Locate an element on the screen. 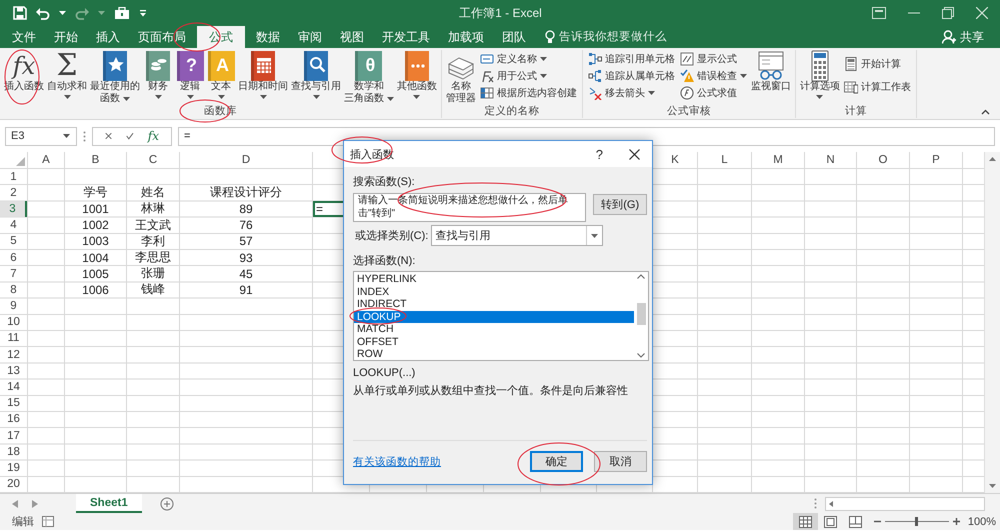 Image resolution: width=1000 pixels, height=531 pixels. ribbon-button: 财务 is located at coordinates (158, 75).